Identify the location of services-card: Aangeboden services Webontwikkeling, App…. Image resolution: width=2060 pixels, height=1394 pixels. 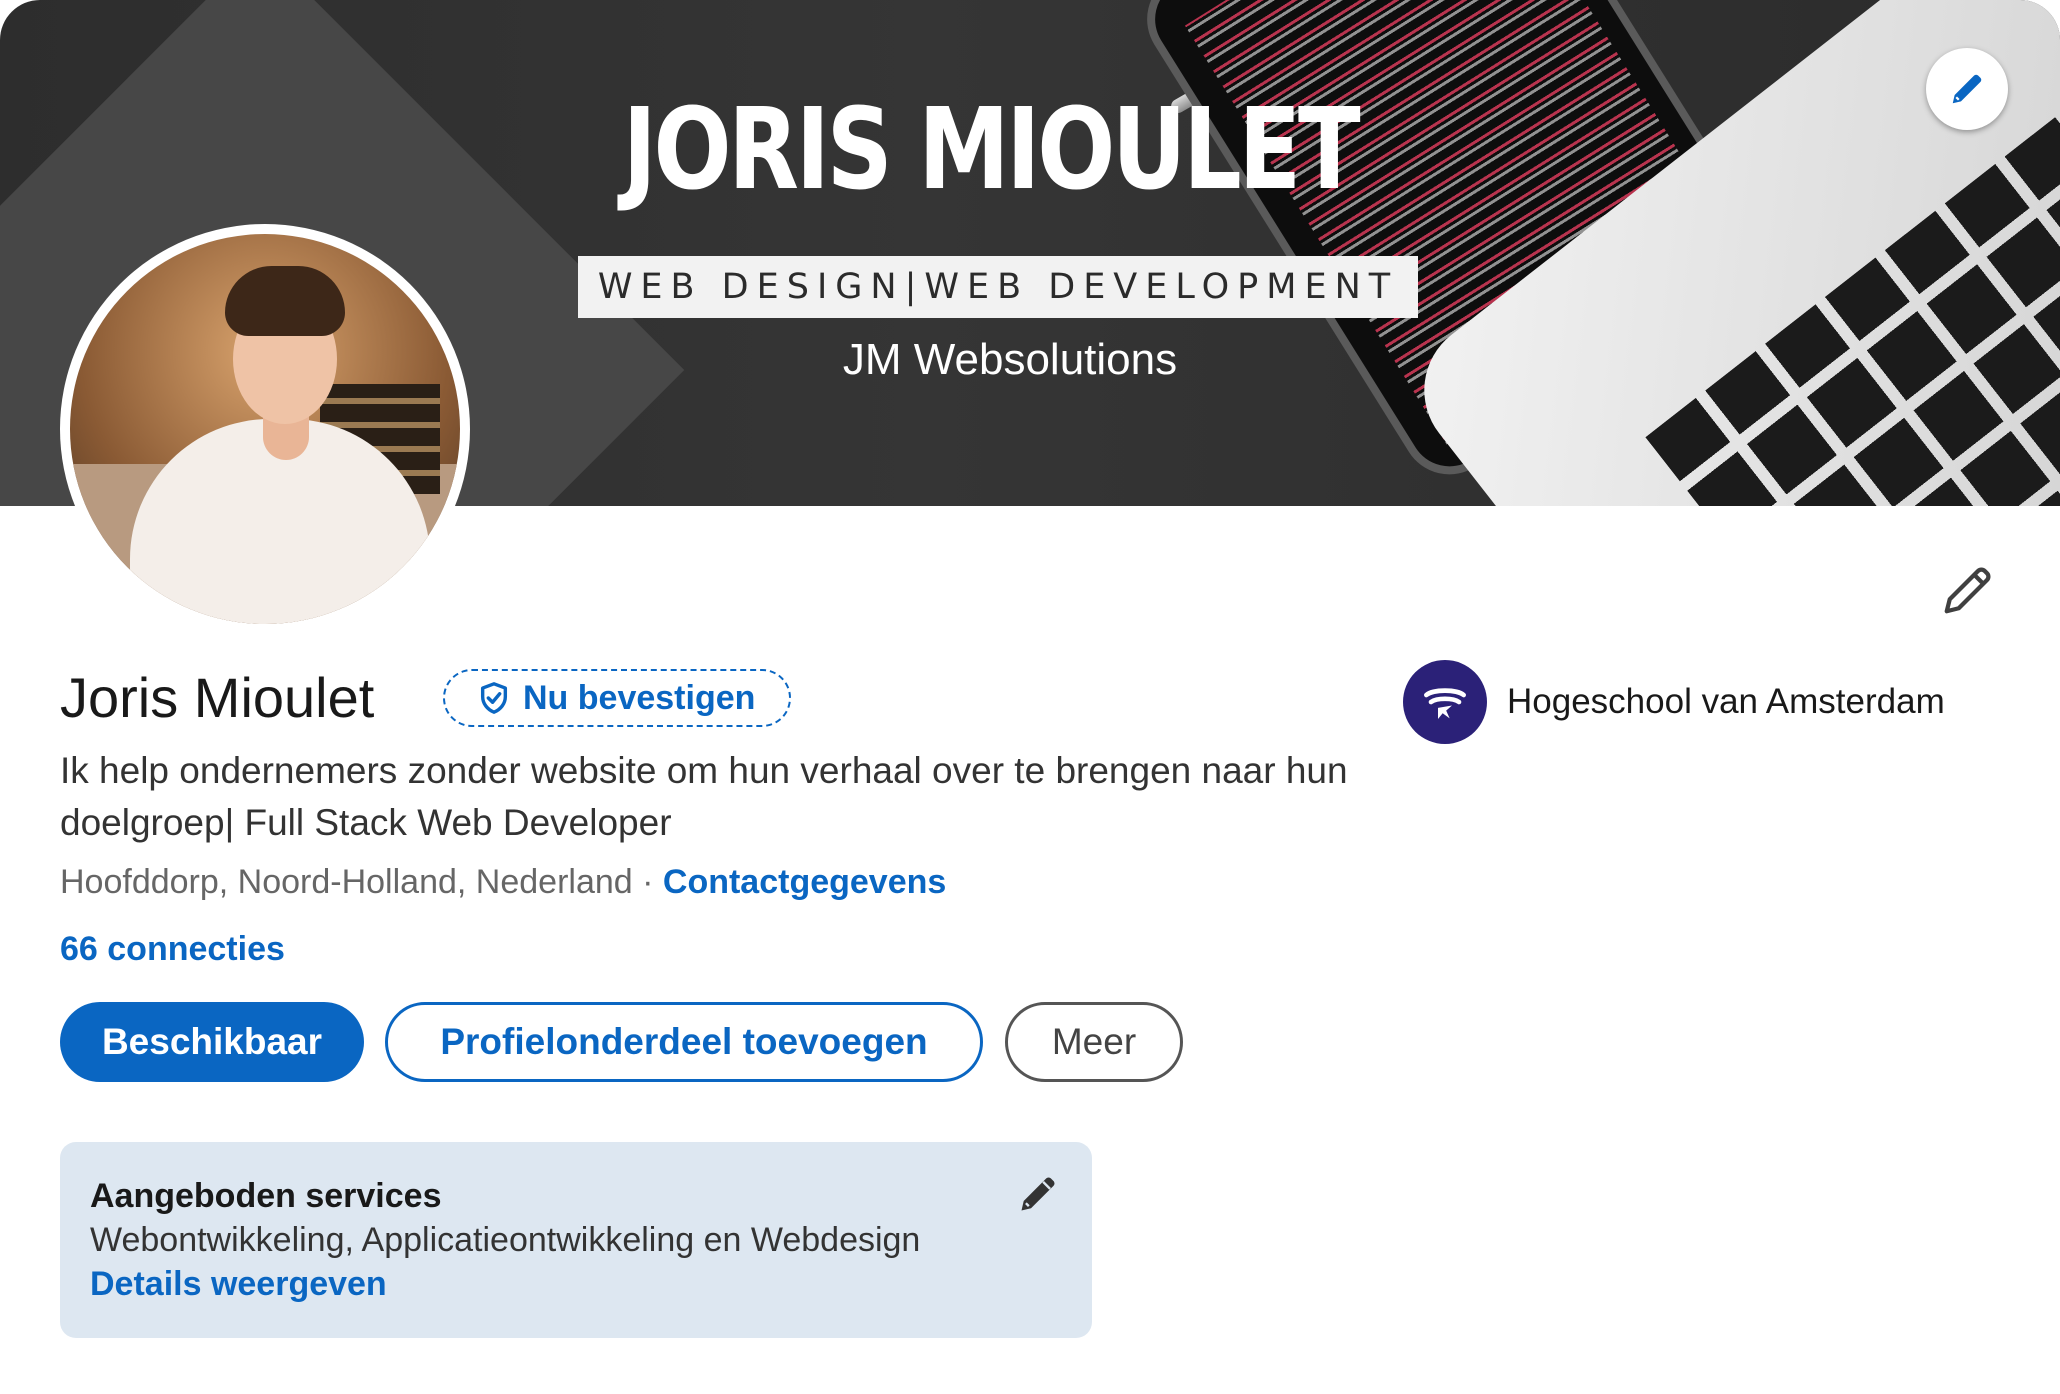
(576, 1240).